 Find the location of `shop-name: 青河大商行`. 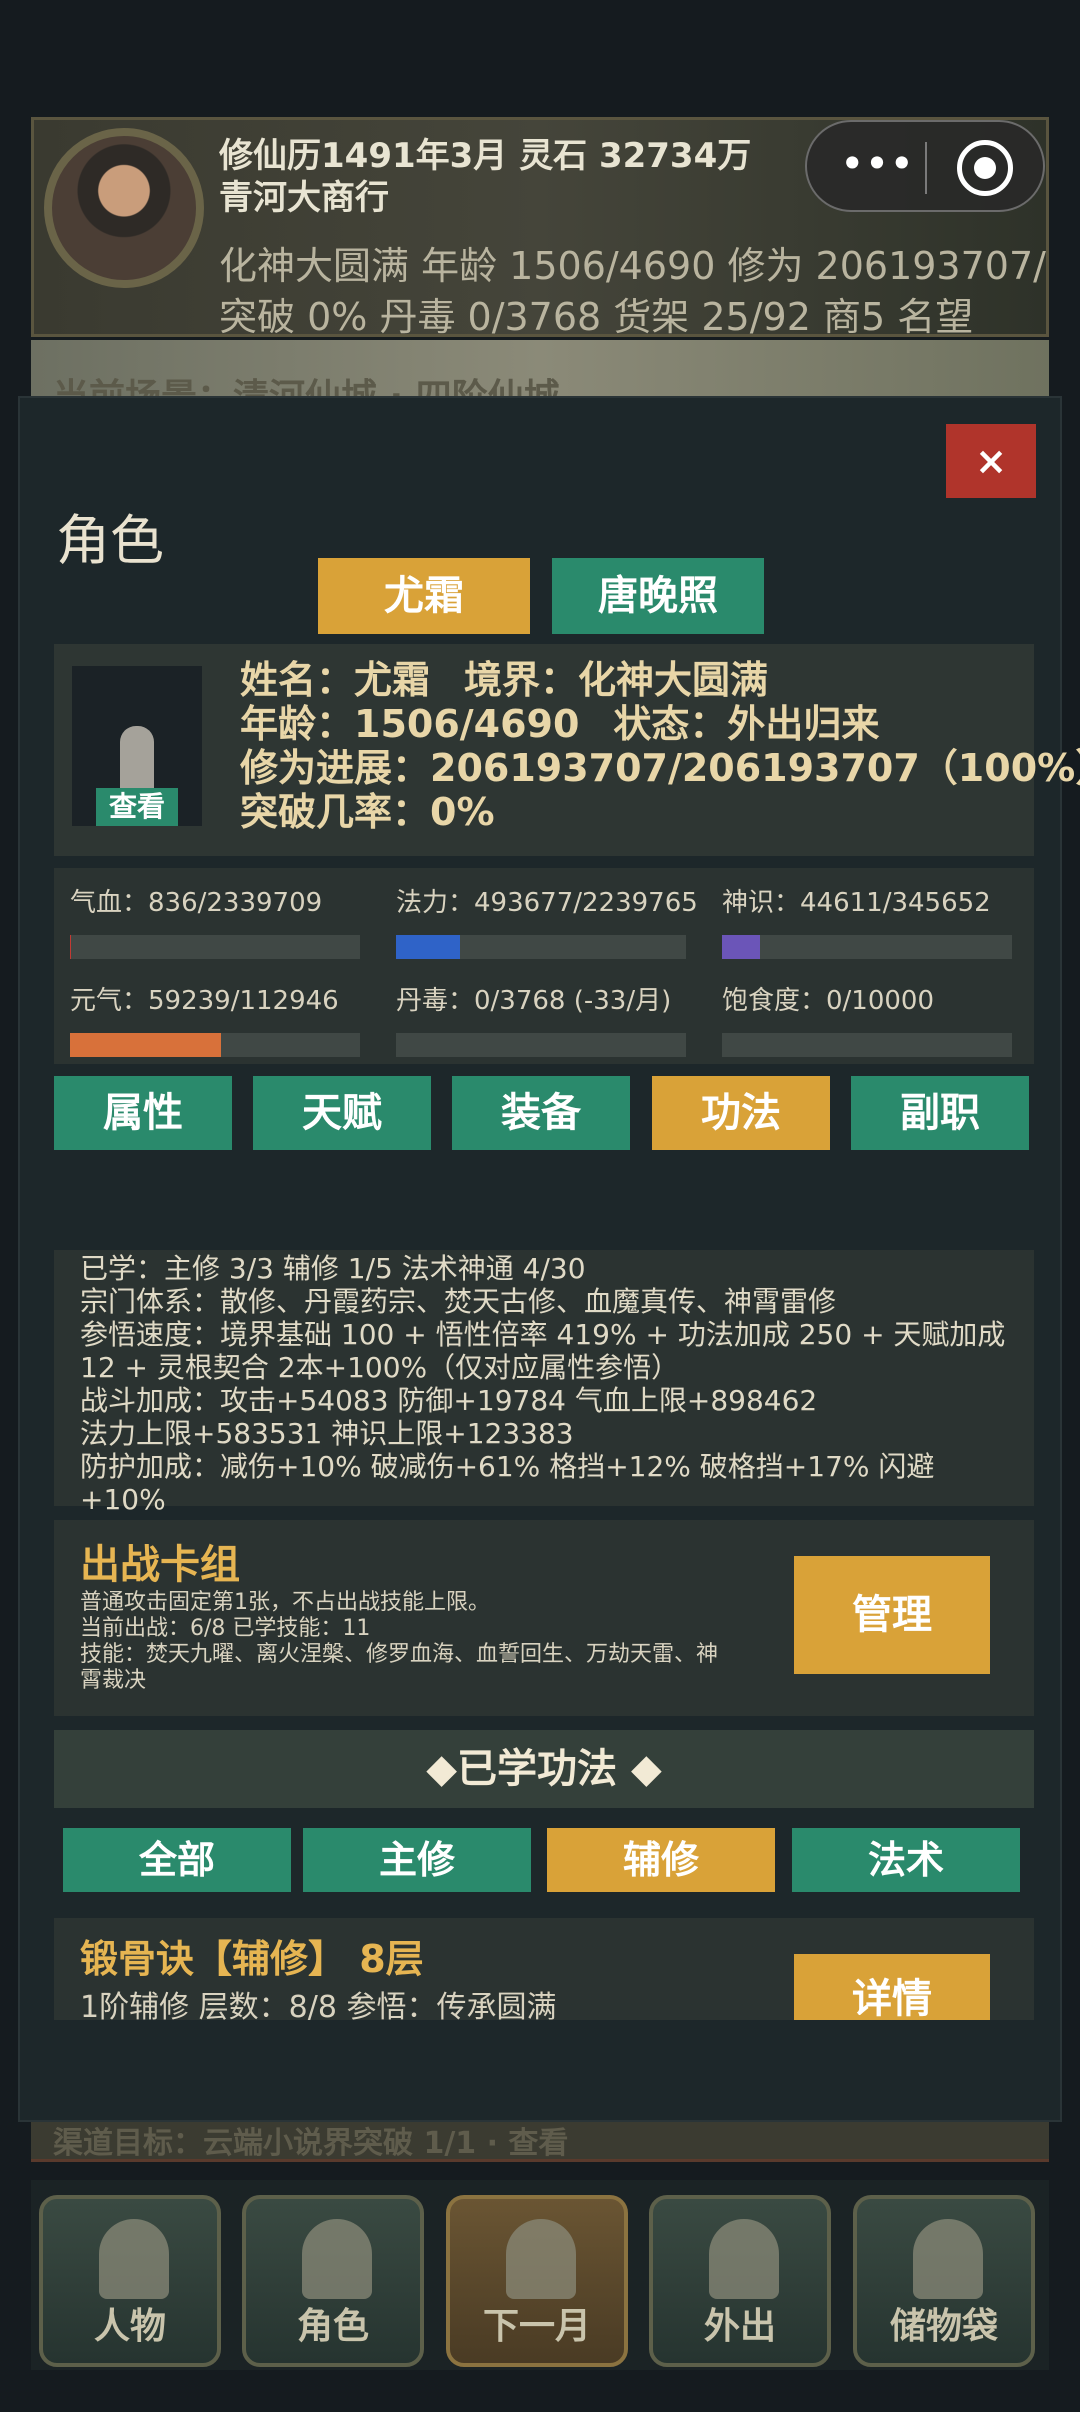

shop-name: 青河大商行 is located at coordinates (304, 198).